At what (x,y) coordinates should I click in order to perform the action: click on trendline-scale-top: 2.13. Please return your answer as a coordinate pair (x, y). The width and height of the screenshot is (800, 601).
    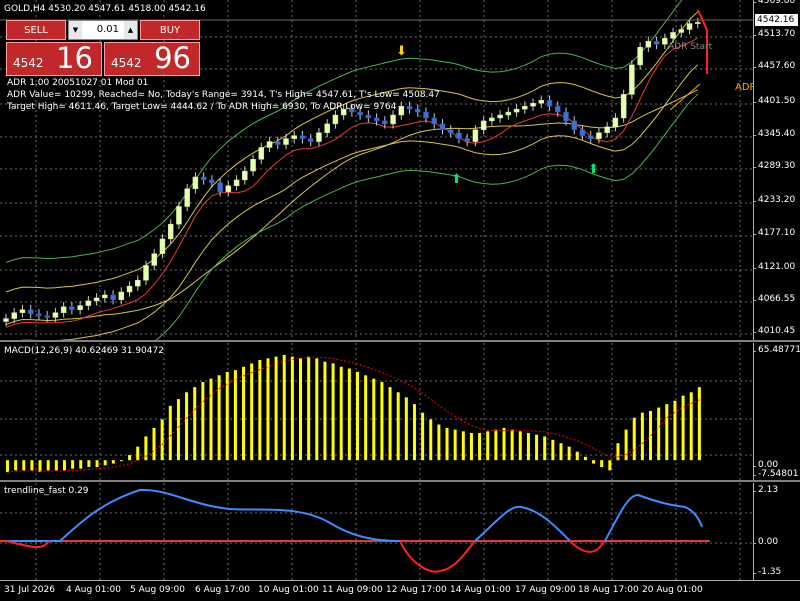
    Looking at the image, I should click on (765, 490).